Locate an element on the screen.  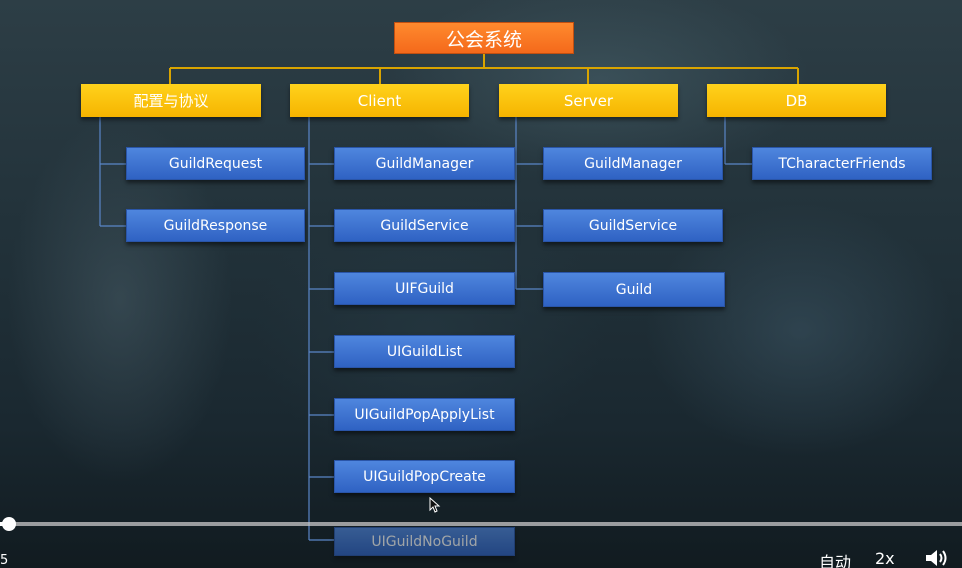
item-client-guild-service: GuildService is located at coordinates (424, 225).